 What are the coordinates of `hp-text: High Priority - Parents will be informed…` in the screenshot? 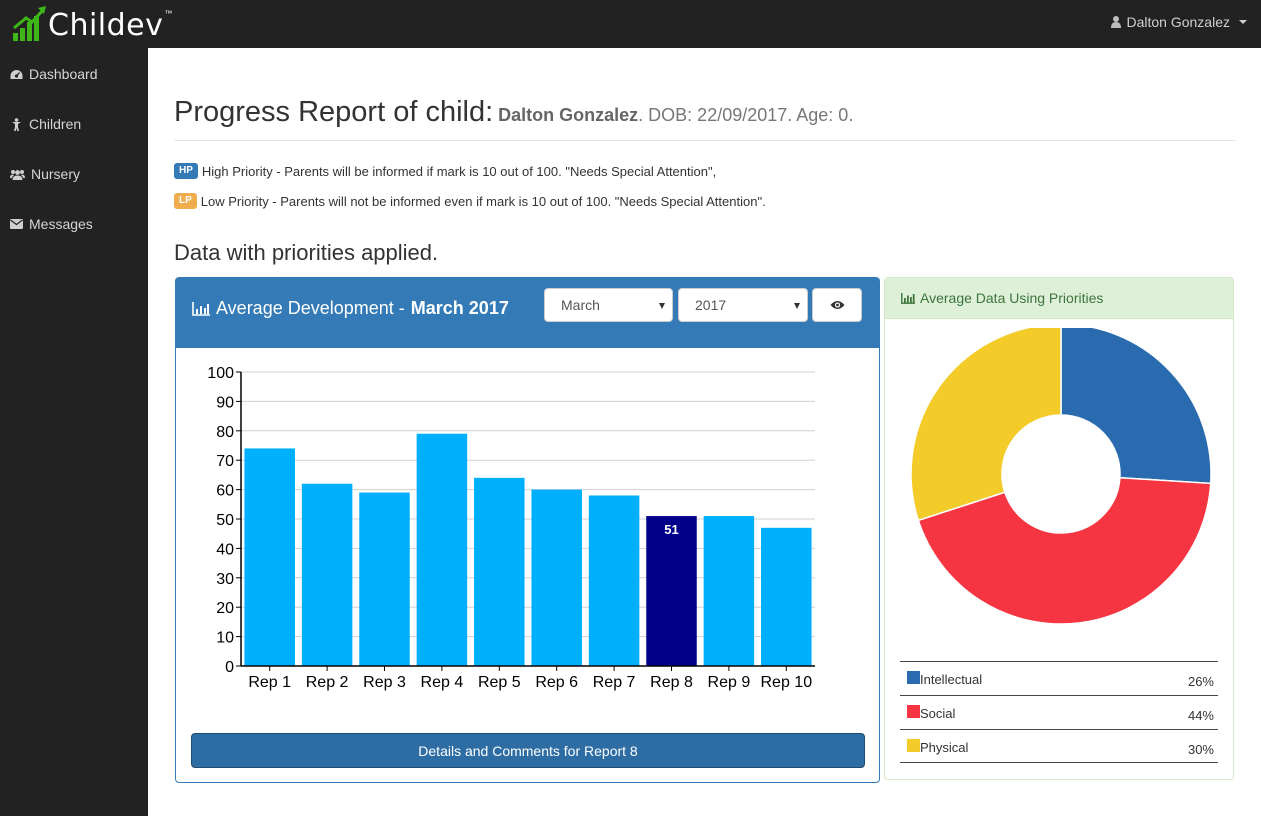 It's located at (459, 171).